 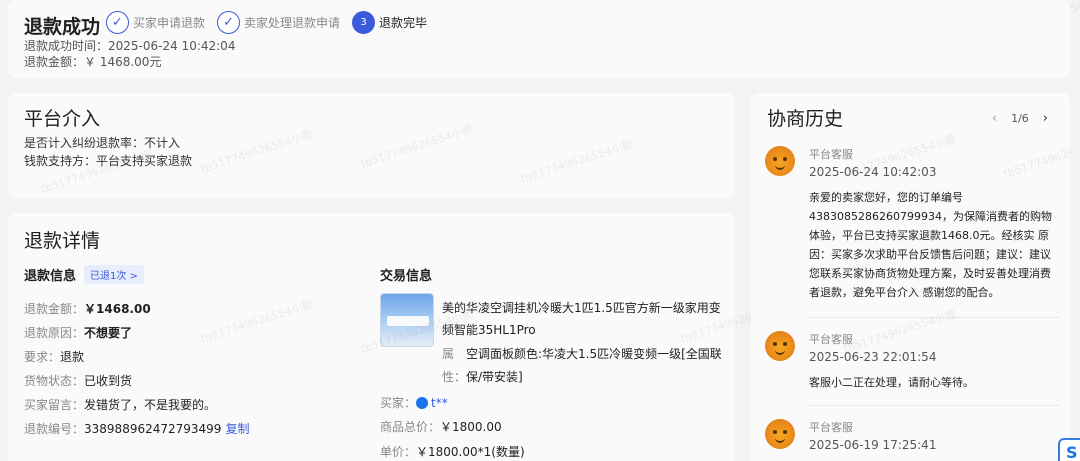 I want to click on message-time: 2025-06-19 17:25:41, so click(x=873, y=445).